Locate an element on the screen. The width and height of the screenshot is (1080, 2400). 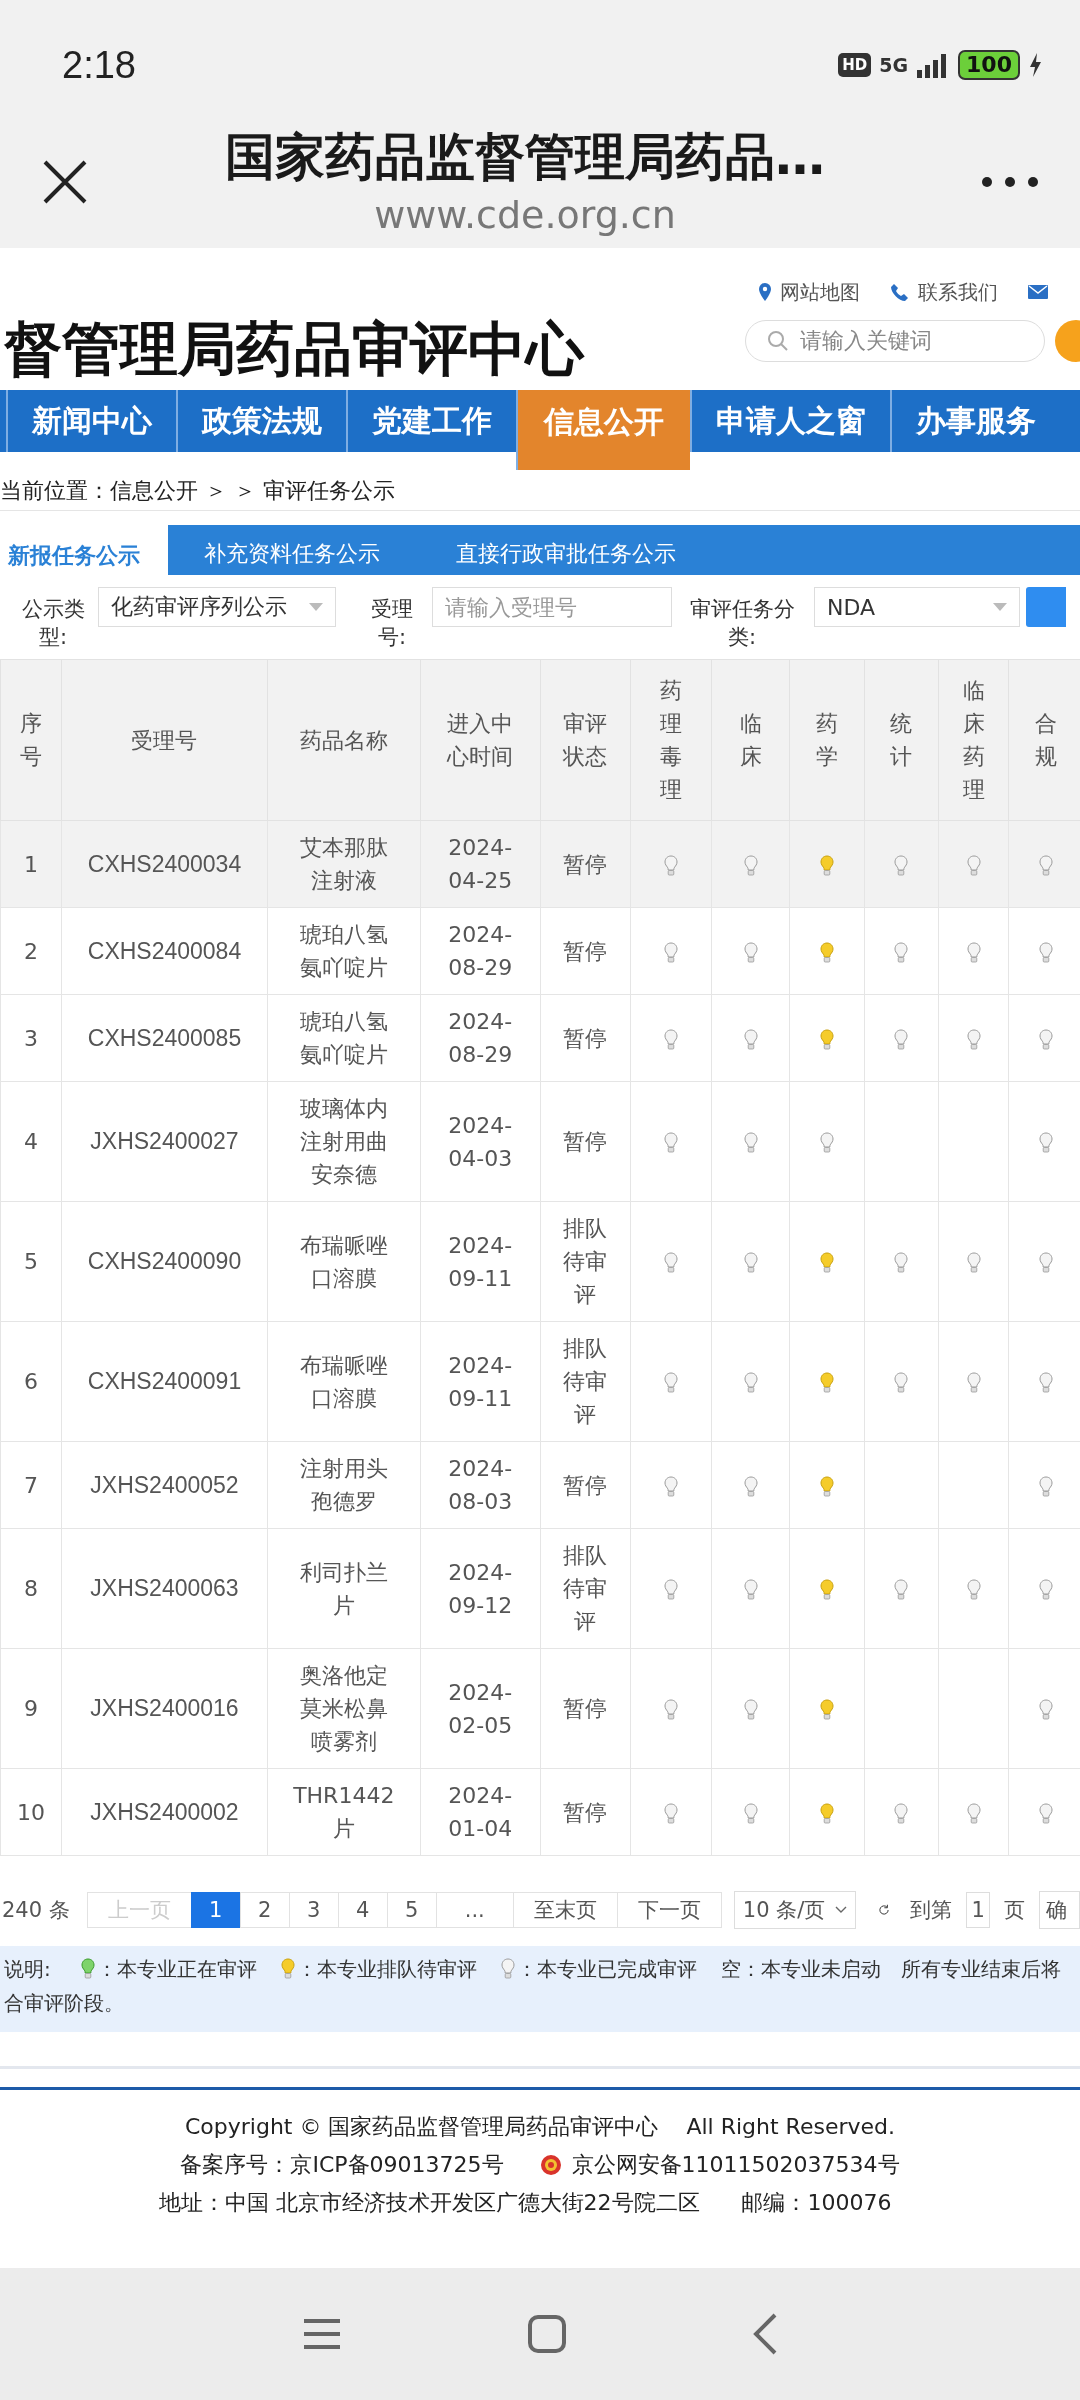
tab: 补充资料任务公示 is located at coordinates (294, 557).